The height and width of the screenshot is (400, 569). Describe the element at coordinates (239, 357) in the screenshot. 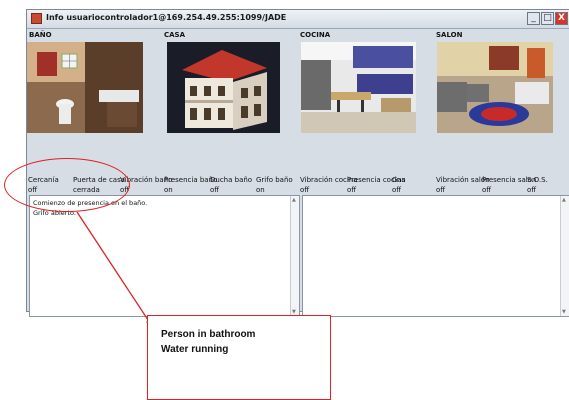

I see `annotation-callout: Person in bathroom Water running` at that location.